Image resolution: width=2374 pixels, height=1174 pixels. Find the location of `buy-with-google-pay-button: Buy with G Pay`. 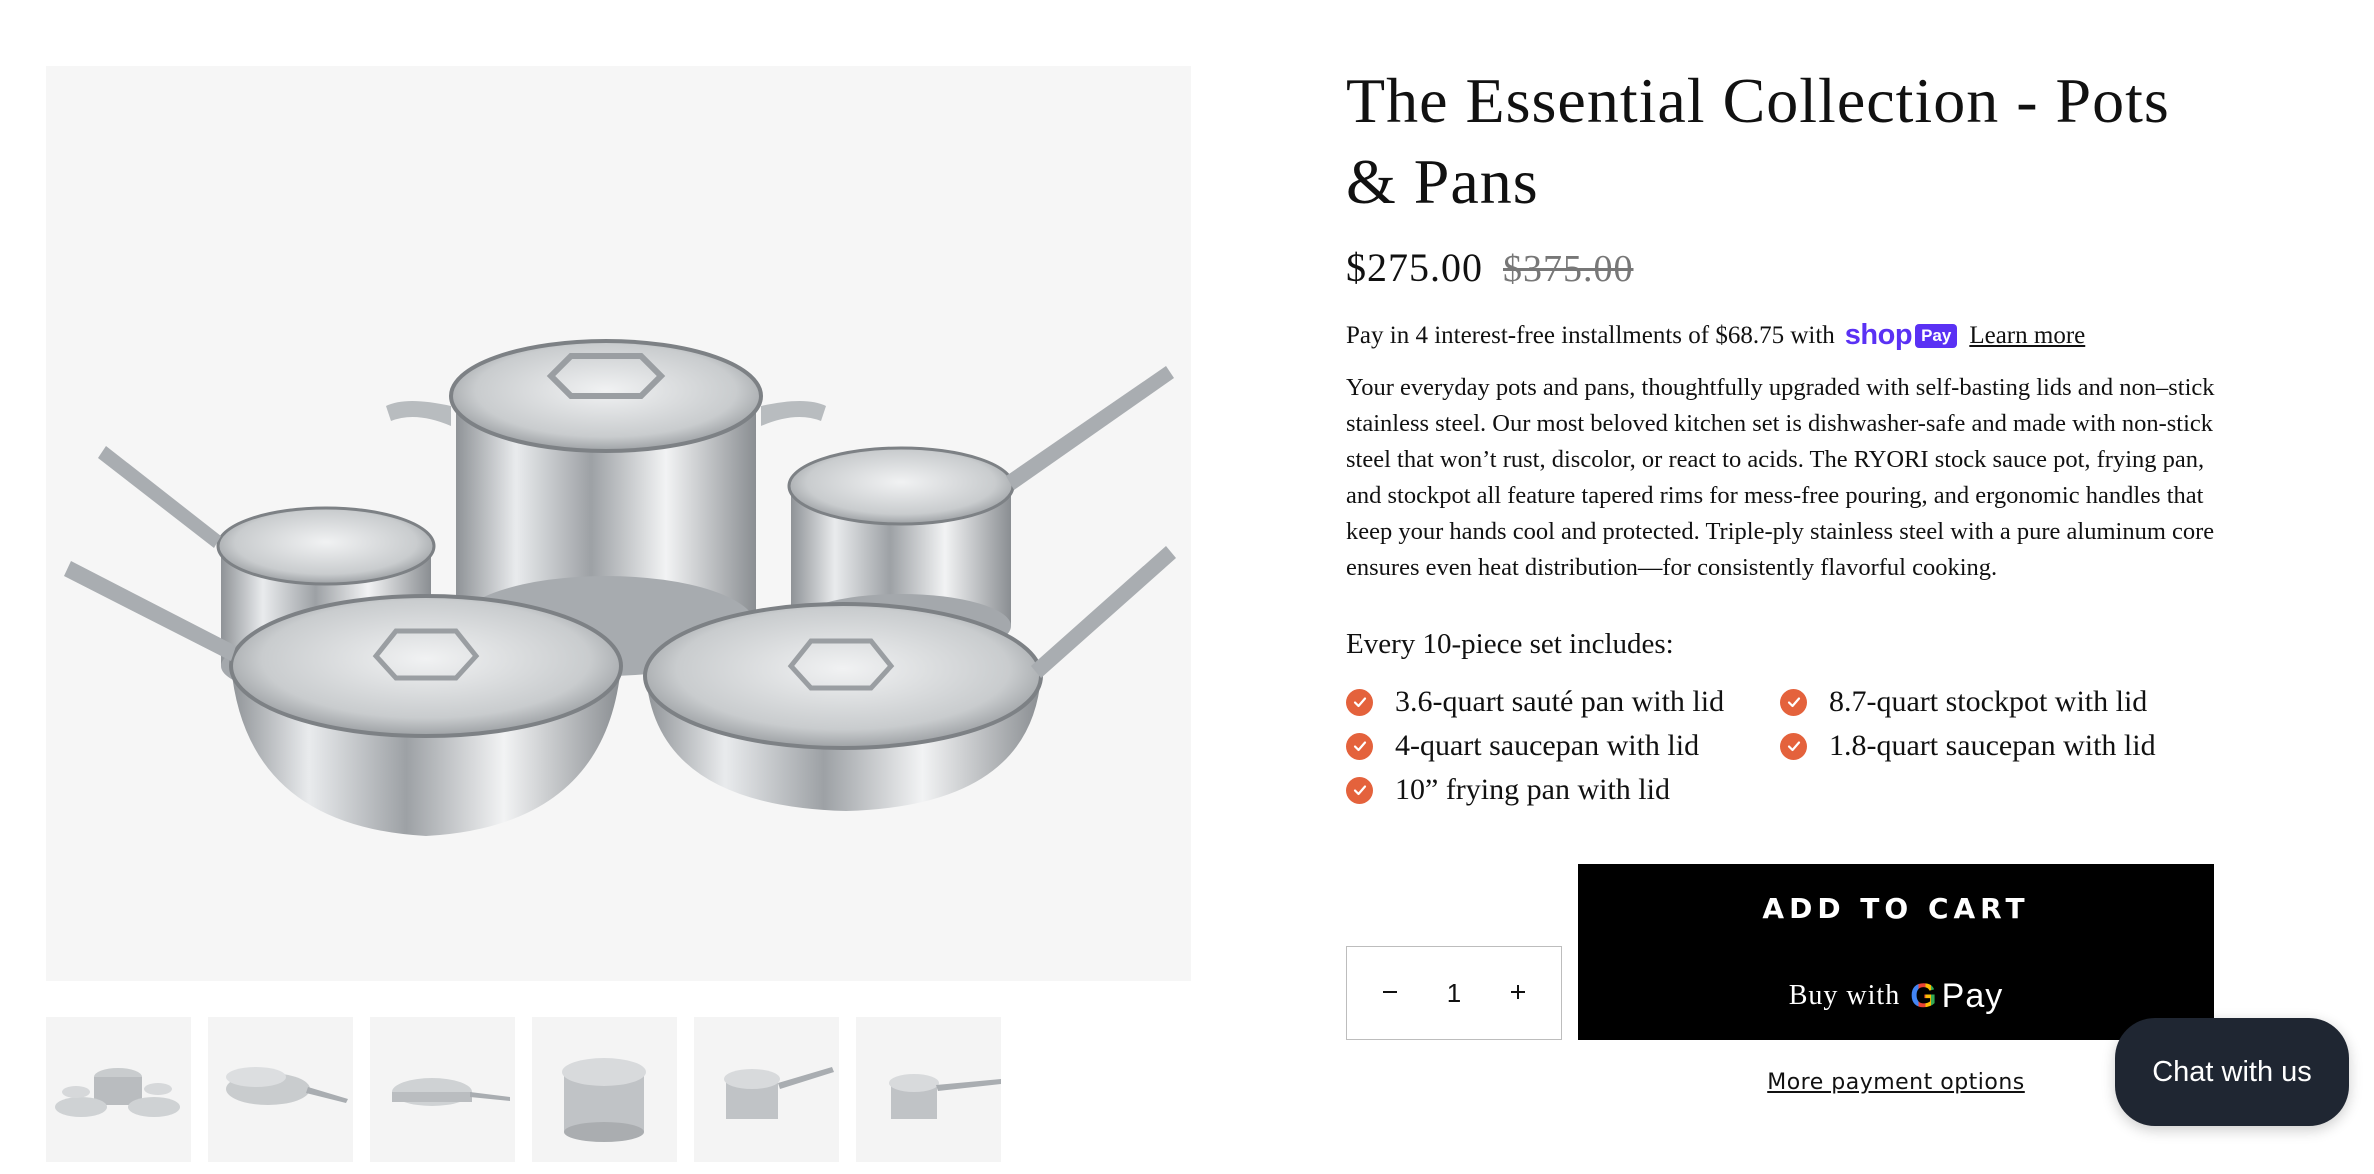

buy-with-google-pay-button: Buy with G Pay is located at coordinates (1896, 996).